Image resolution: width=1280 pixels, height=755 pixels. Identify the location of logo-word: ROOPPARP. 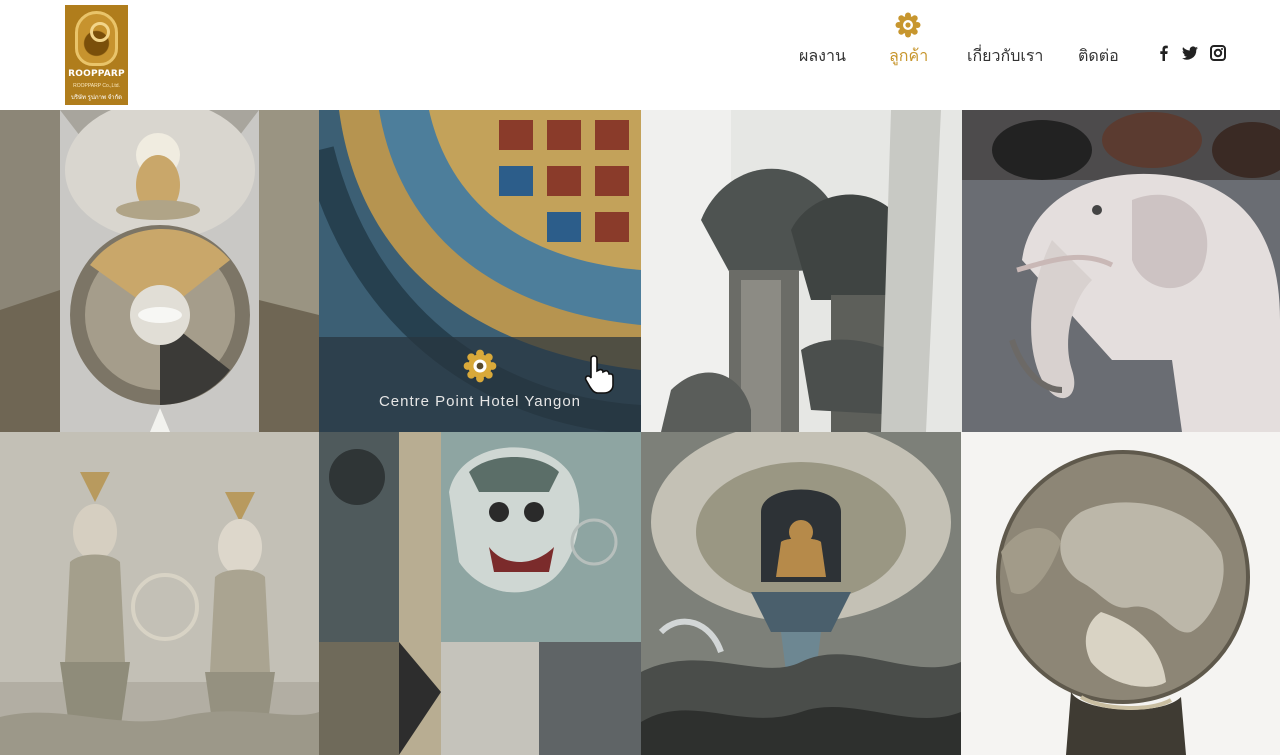
(96, 74).